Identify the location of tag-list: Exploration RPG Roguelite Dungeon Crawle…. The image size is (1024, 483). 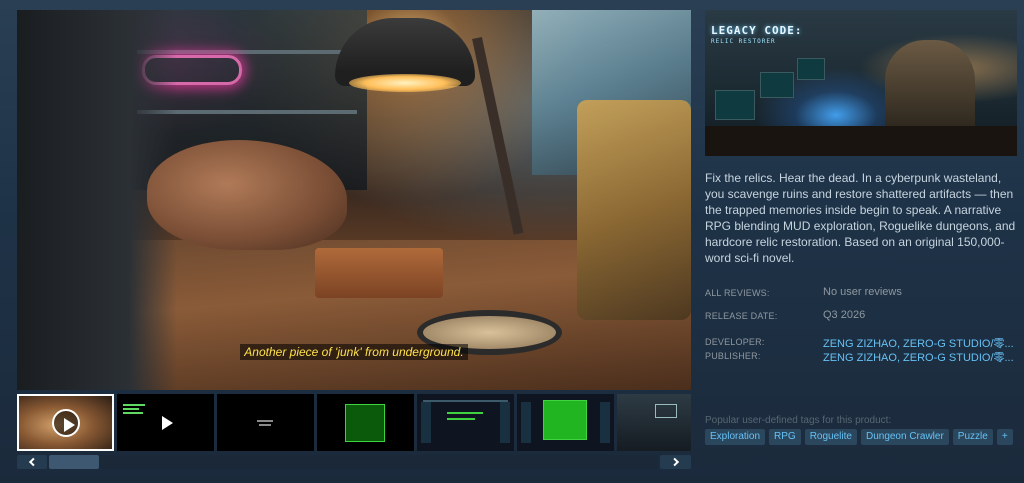
(859, 437).